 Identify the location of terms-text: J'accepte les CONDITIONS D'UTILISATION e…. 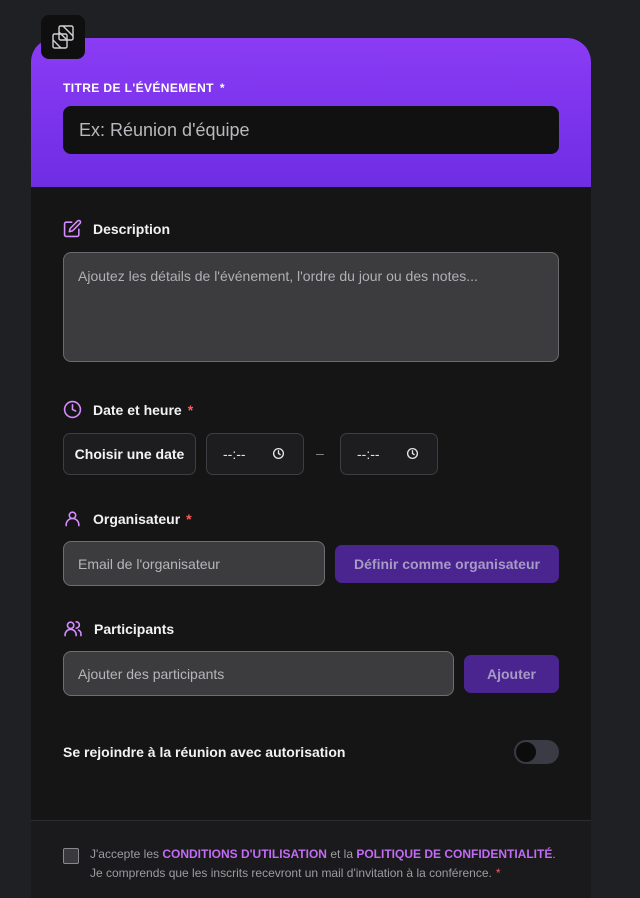
(323, 863).